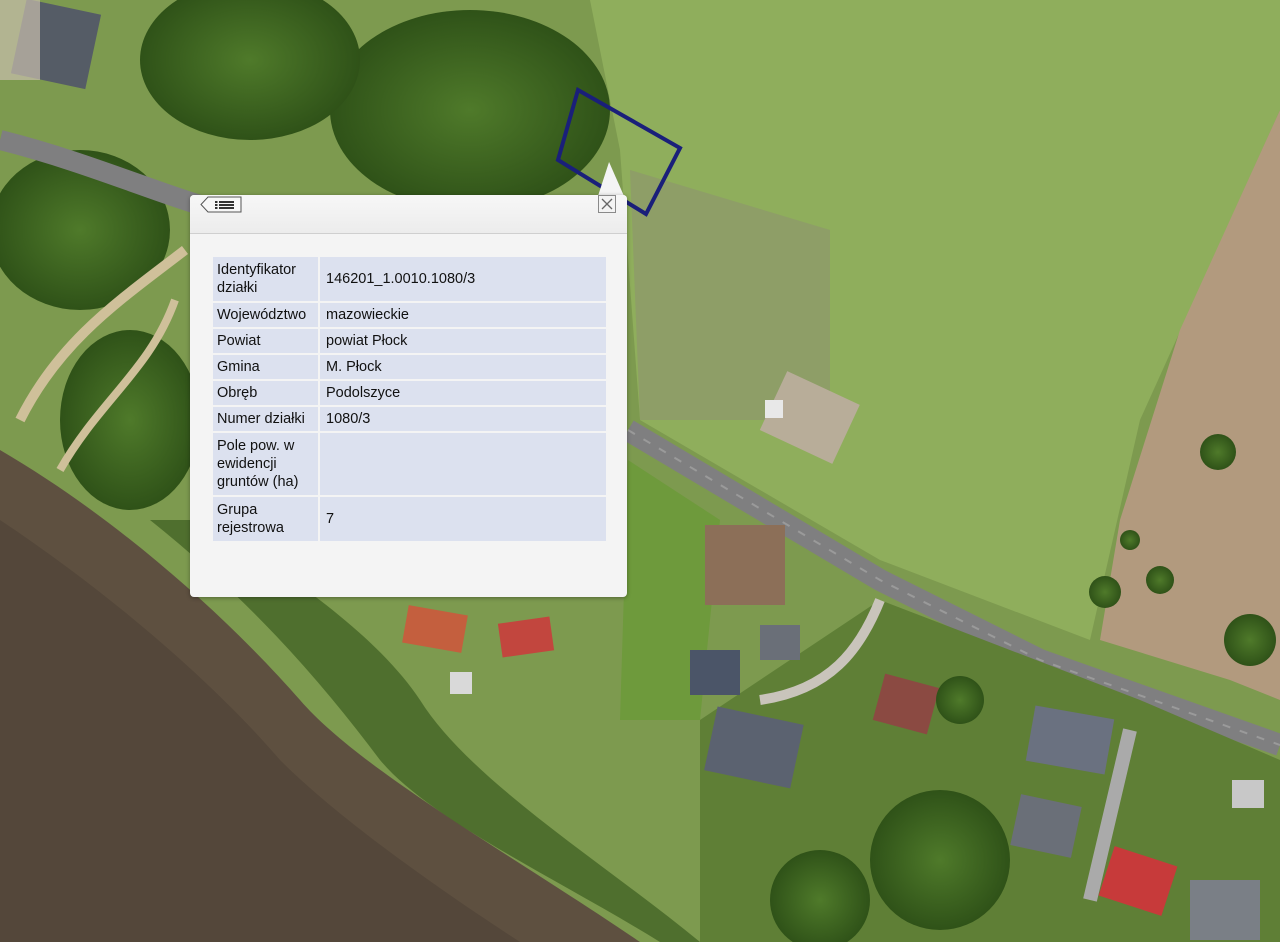 The image size is (1280, 942). What do you see at coordinates (266, 519) in the screenshot?
I see `attribute-name: Grupa rejestrowa` at bounding box center [266, 519].